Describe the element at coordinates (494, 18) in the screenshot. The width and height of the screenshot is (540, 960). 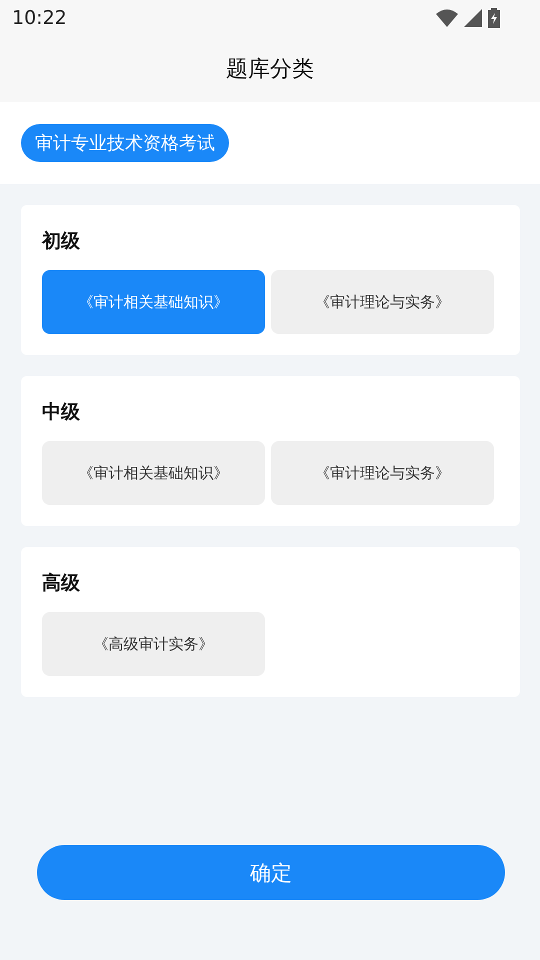
I see `battery-icon` at that location.